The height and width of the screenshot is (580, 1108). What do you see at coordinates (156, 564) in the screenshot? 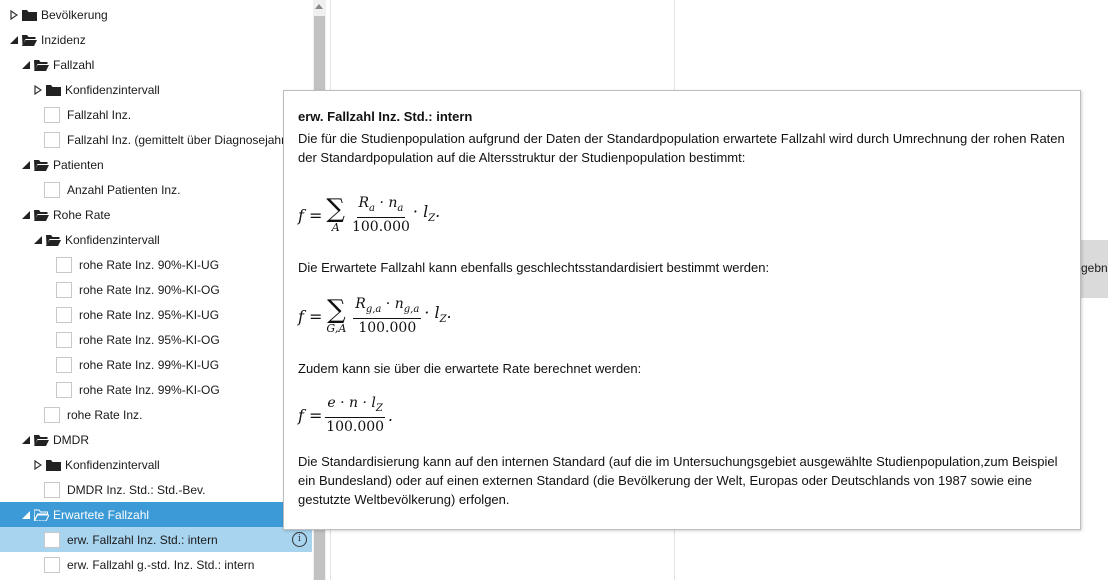
I see `tree-item-erw-fallzahl-gstd-intern: erw. Fallzahl g.-std. Inz. Std.: intern` at bounding box center [156, 564].